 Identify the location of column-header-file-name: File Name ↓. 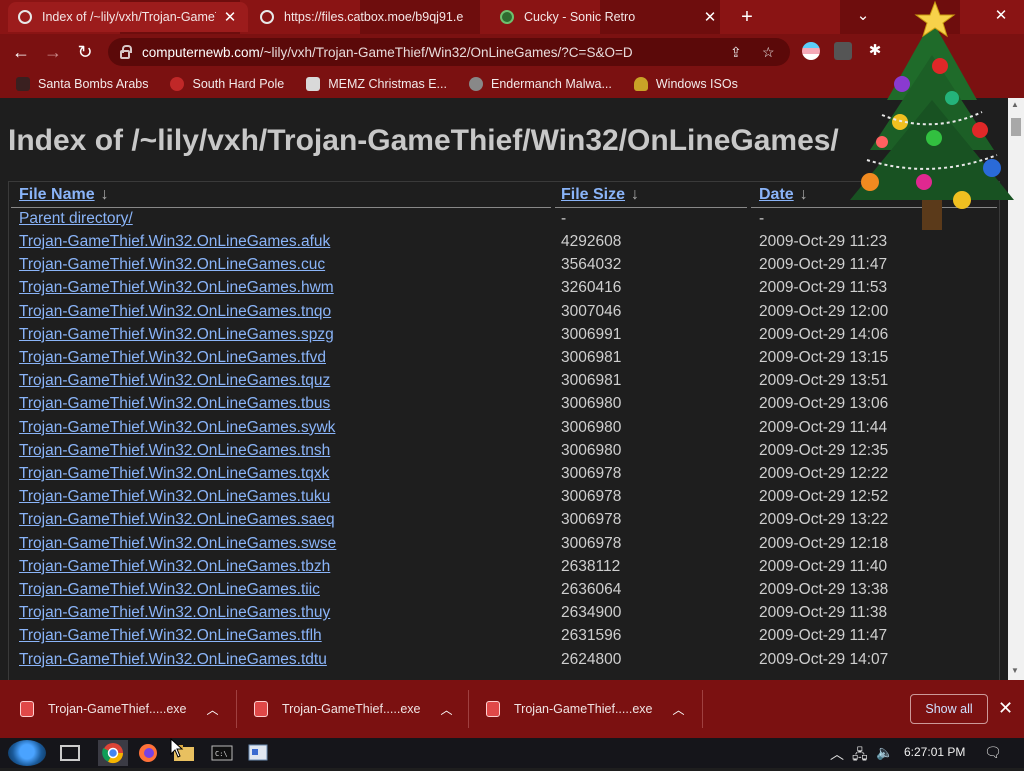
(64, 195).